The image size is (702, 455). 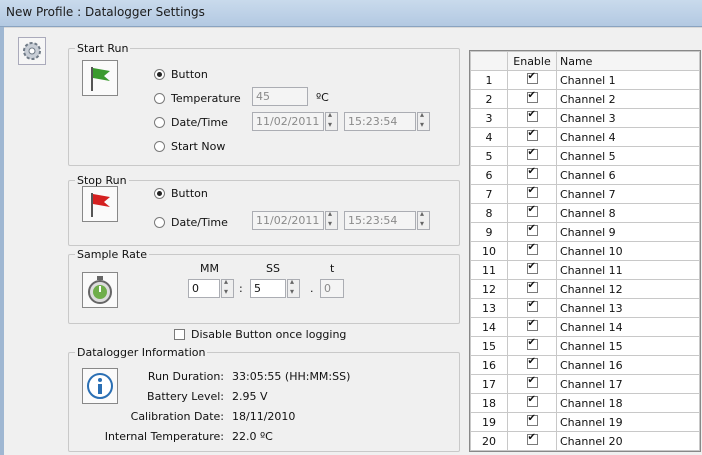 I want to click on channel-name: Channel 2, so click(x=628, y=99).